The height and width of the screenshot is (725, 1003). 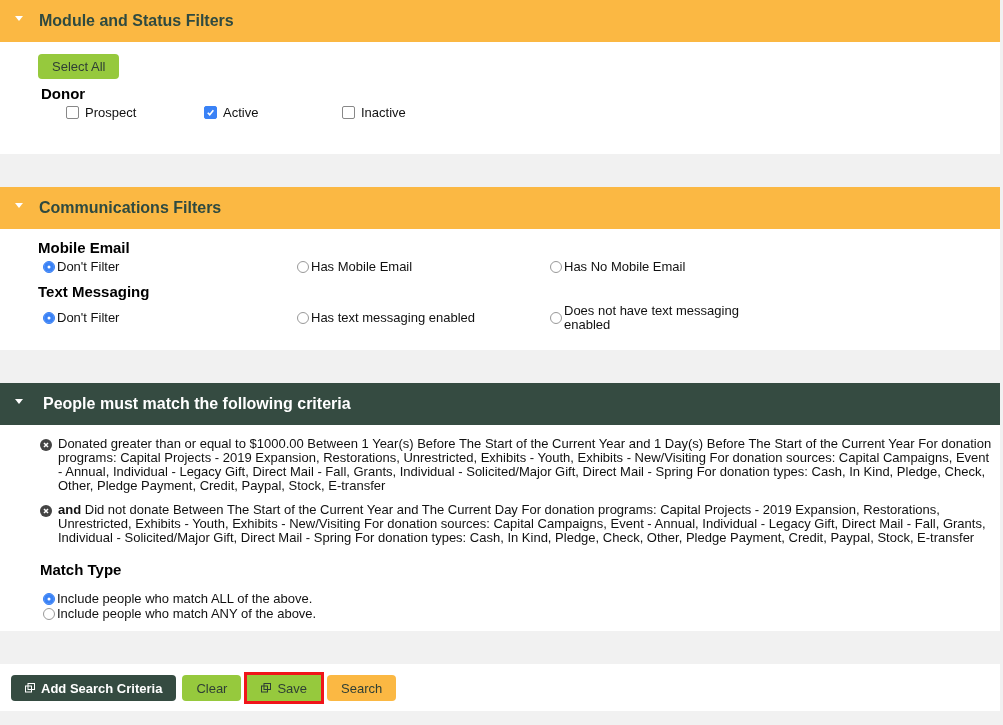 What do you see at coordinates (130, 208) in the screenshot?
I see `section-title: Communications Filters` at bounding box center [130, 208].